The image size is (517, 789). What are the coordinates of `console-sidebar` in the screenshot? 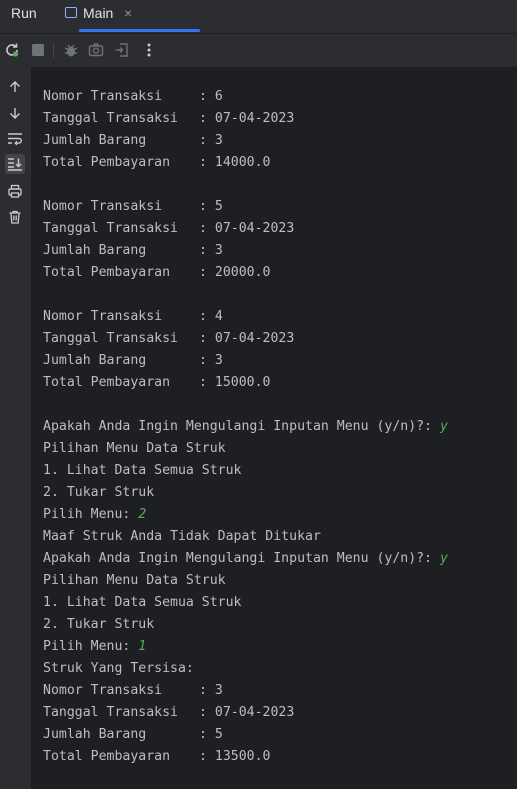 It's located at (15, 428).